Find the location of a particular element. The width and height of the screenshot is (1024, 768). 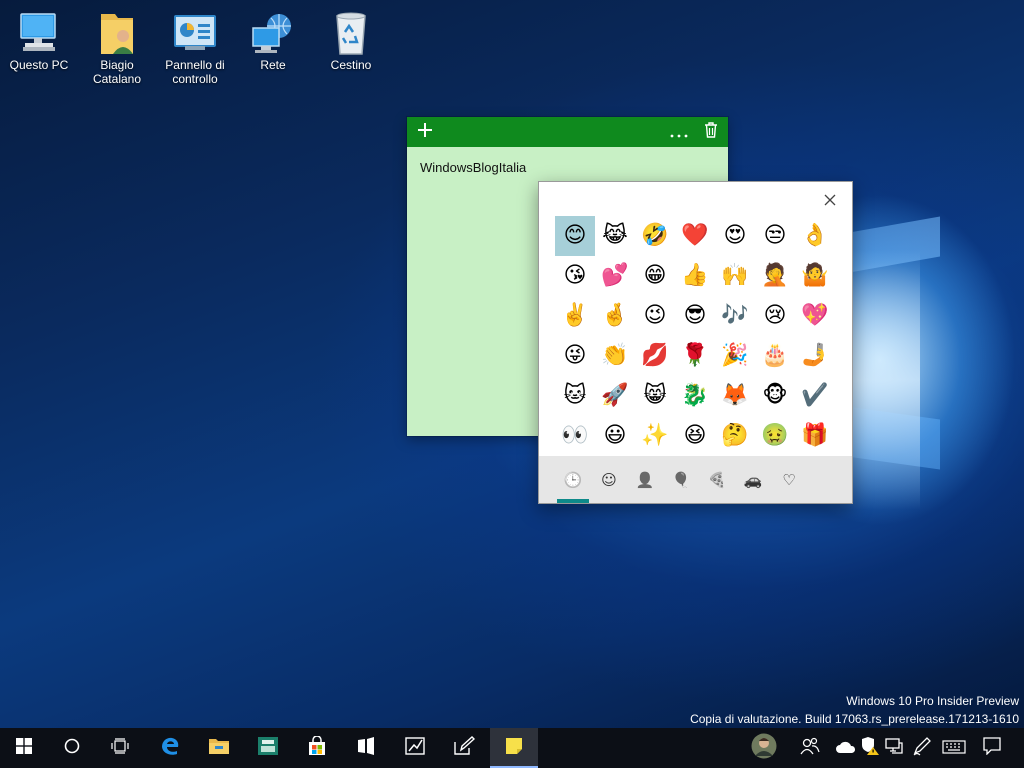

emoji-cell: 😜 is located at coordinates (575, 356).